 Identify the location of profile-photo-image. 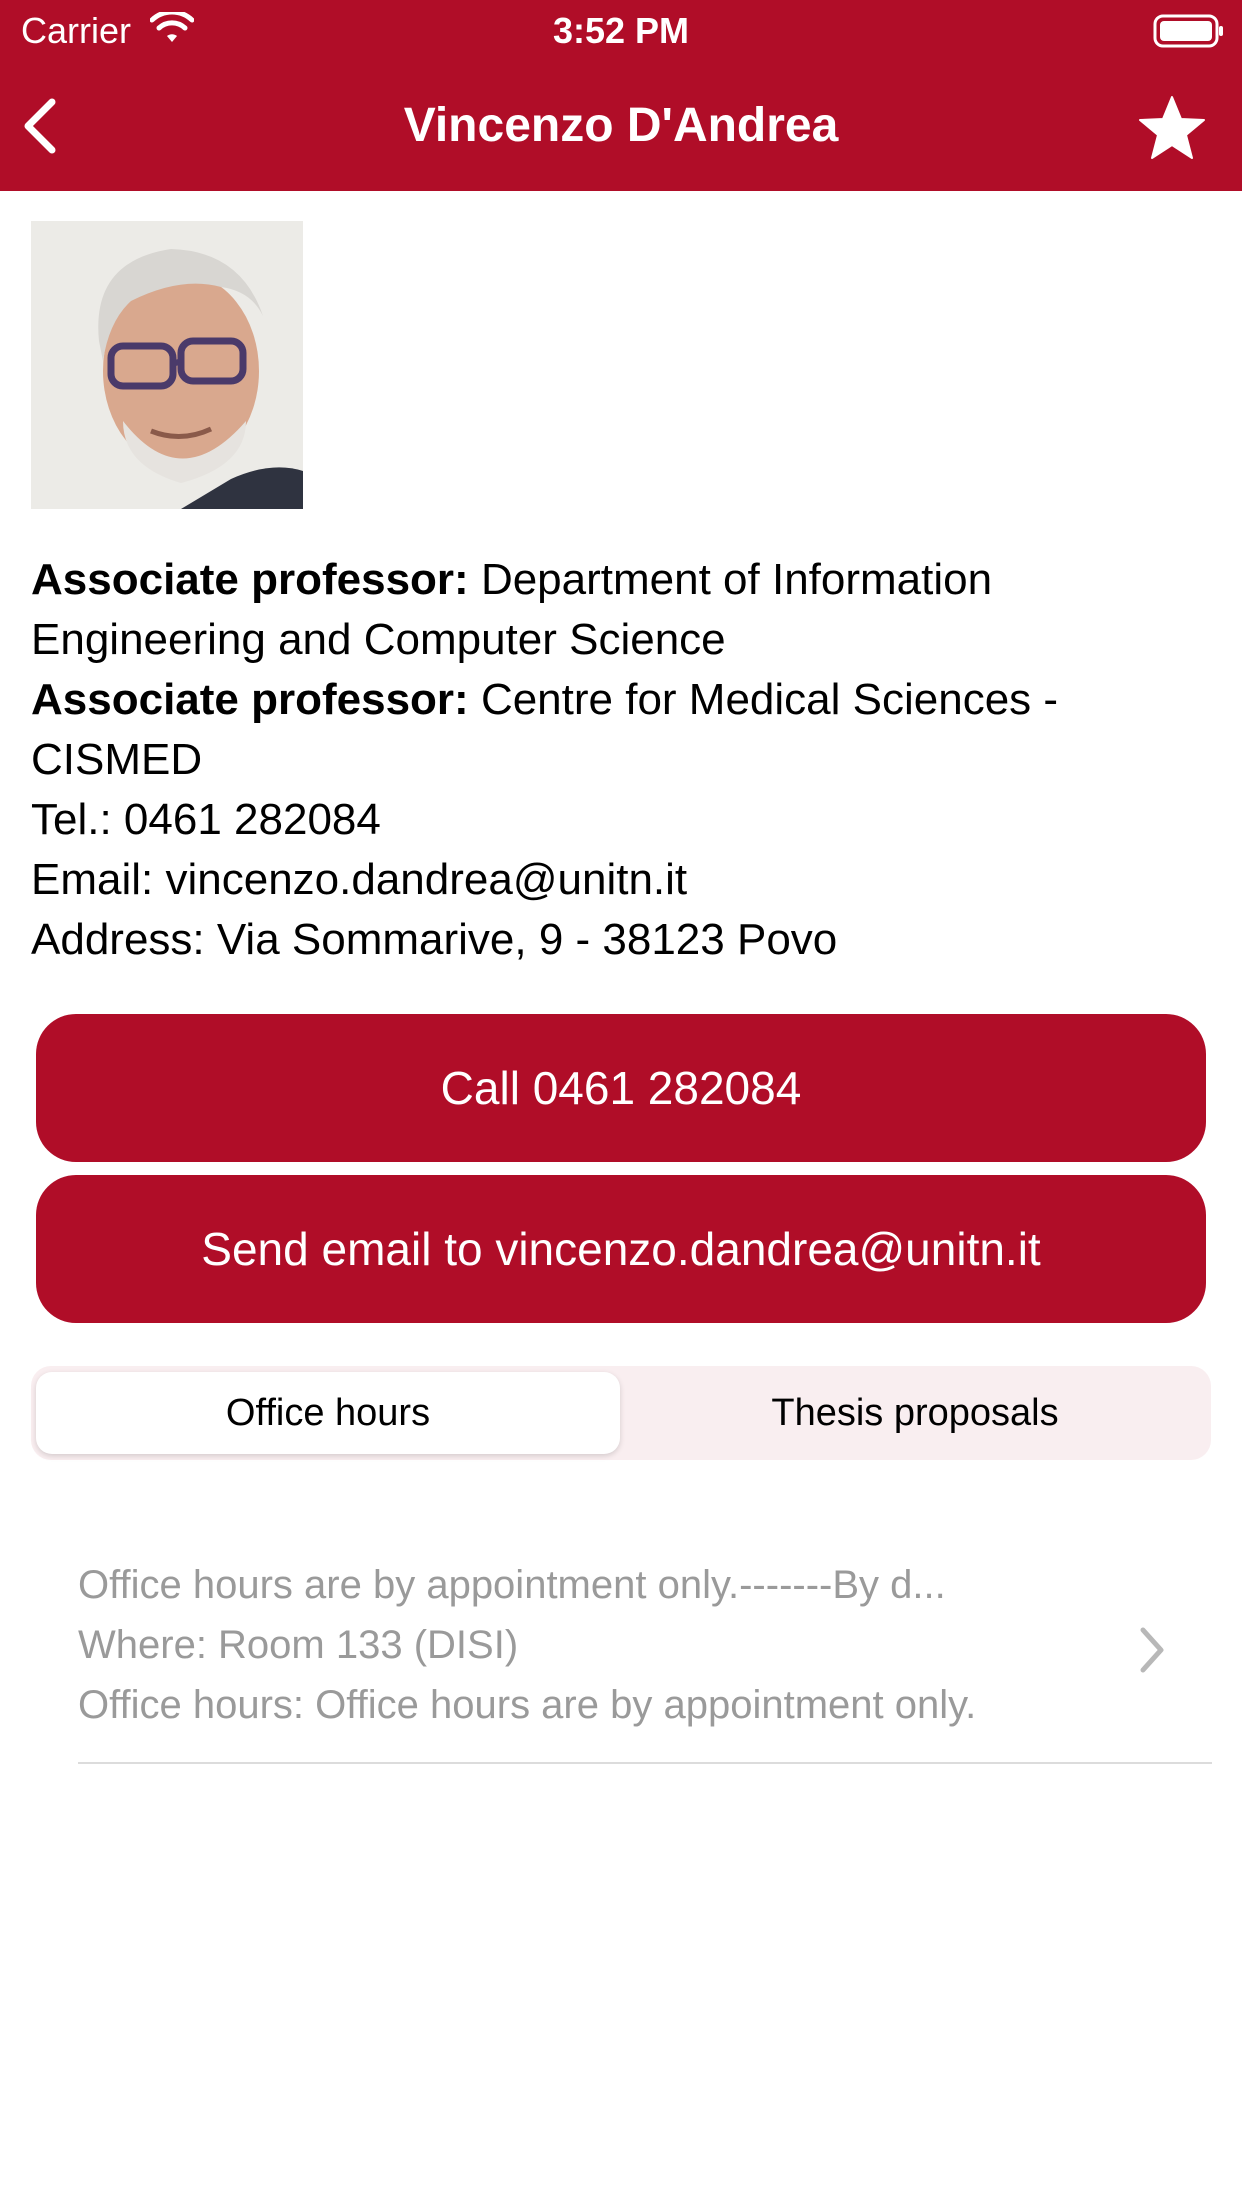
(167, 365).